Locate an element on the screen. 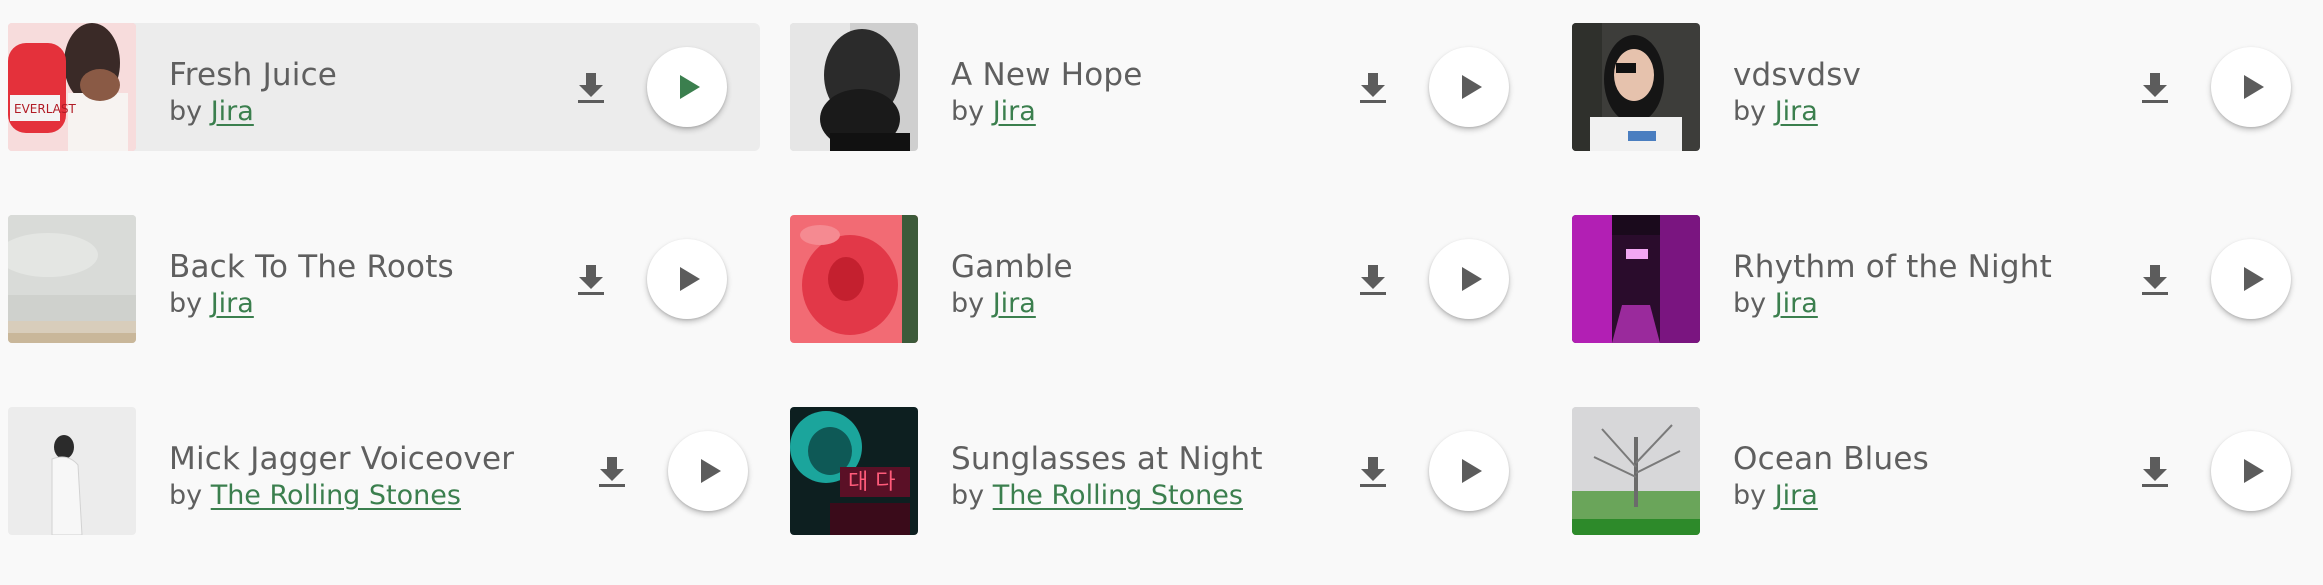 The image size is (2323, 585). svg-text: EVERLAST is located at coordinates (45, 109).